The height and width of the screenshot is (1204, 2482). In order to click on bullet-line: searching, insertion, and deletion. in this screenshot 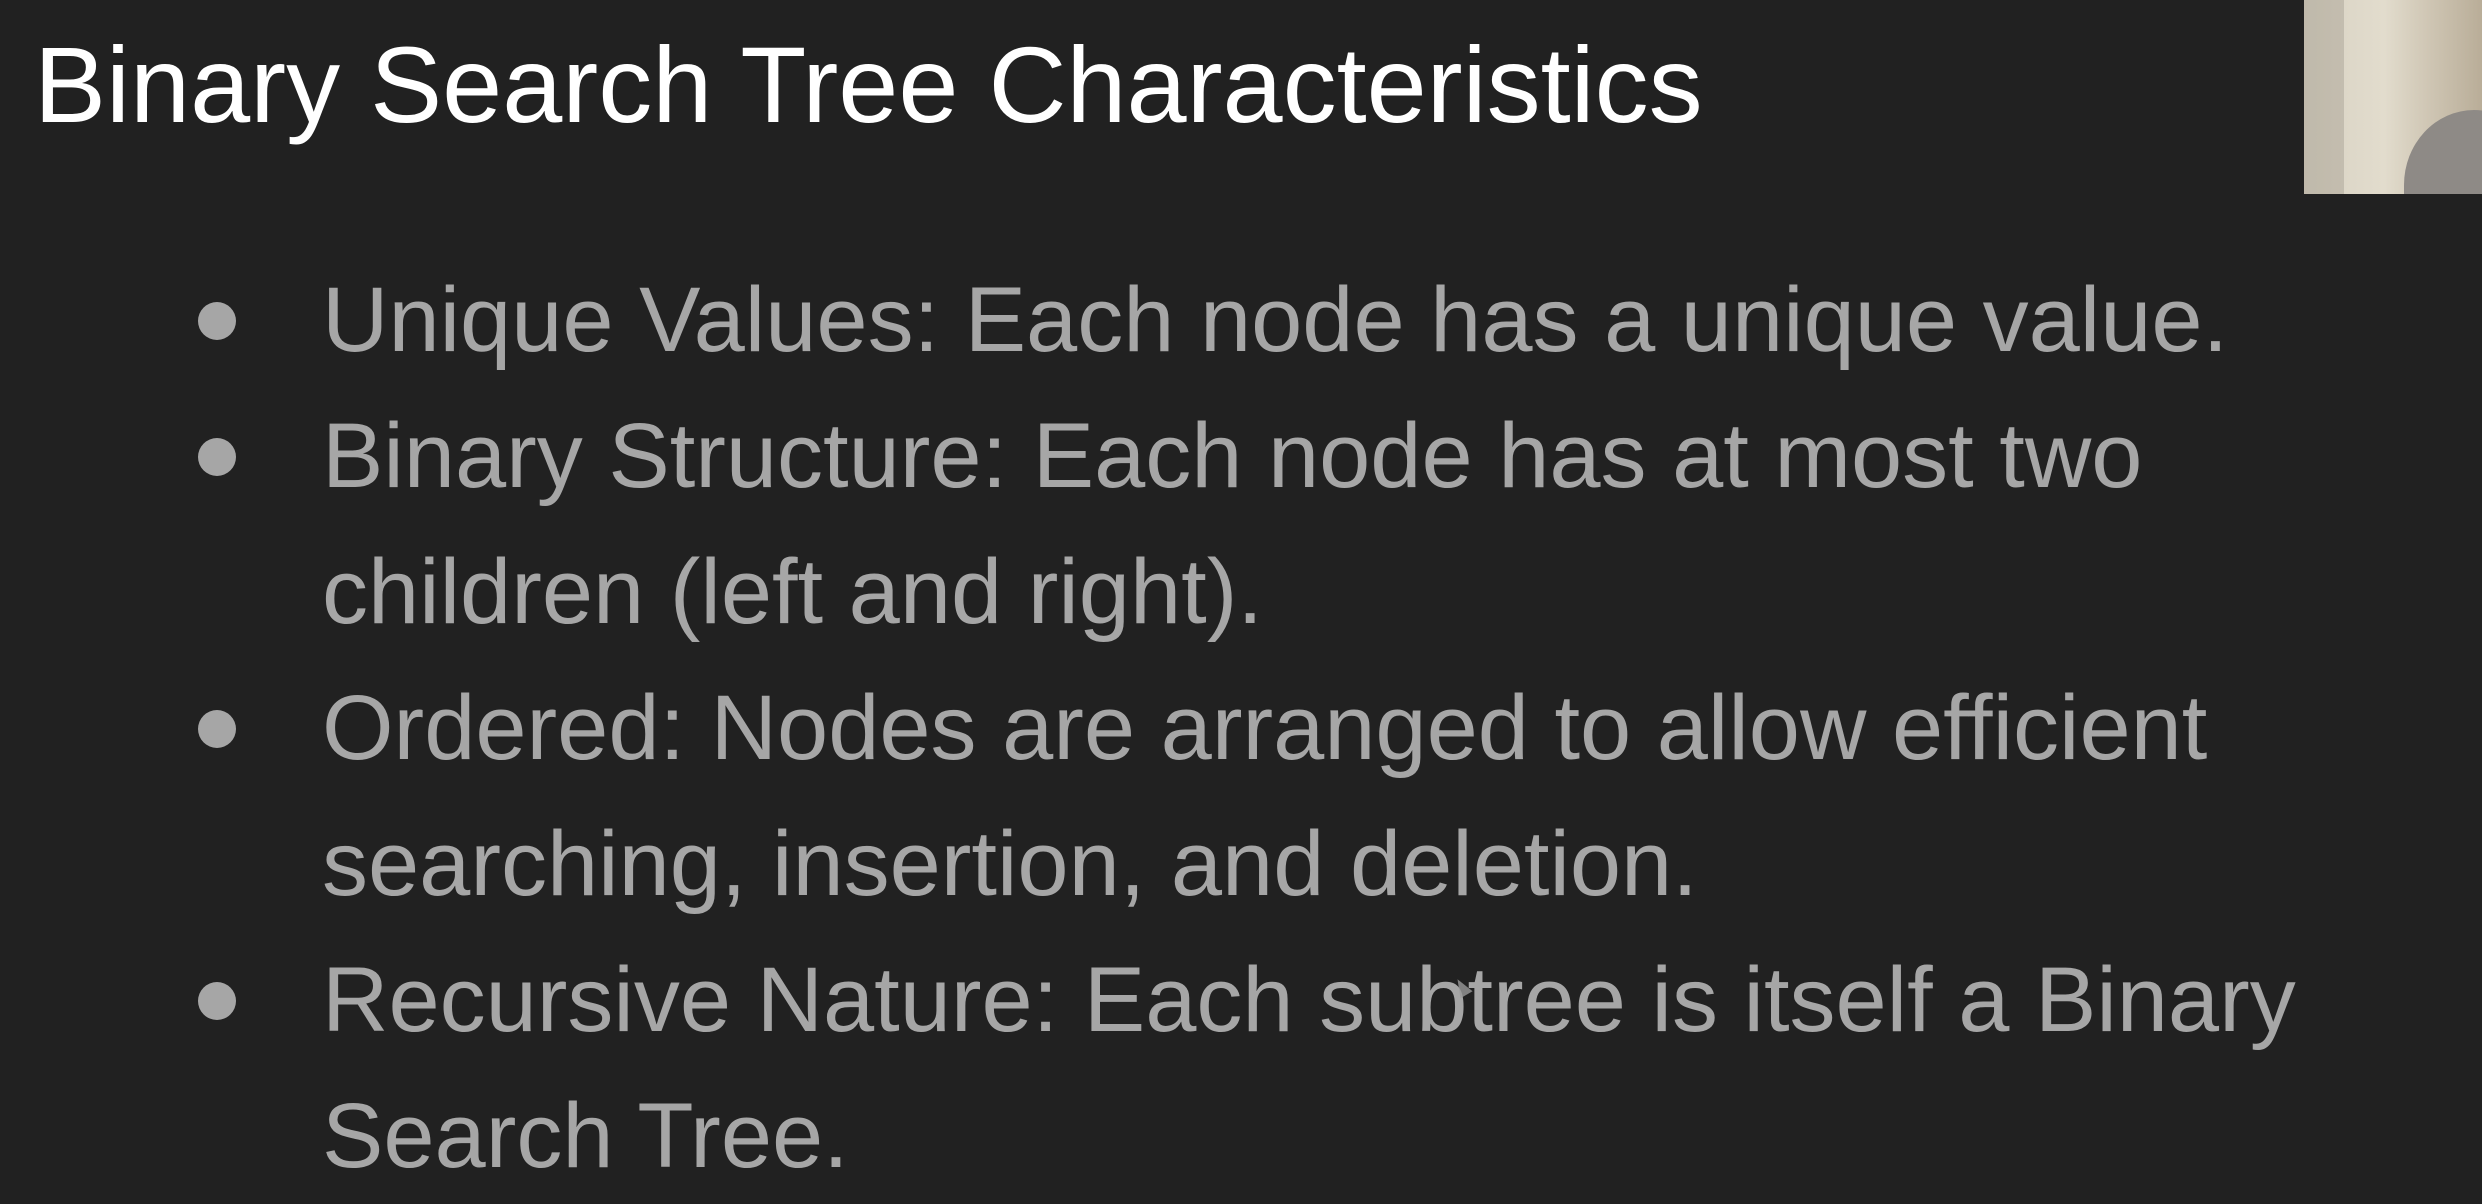, I will do `click(1010, 864)`.